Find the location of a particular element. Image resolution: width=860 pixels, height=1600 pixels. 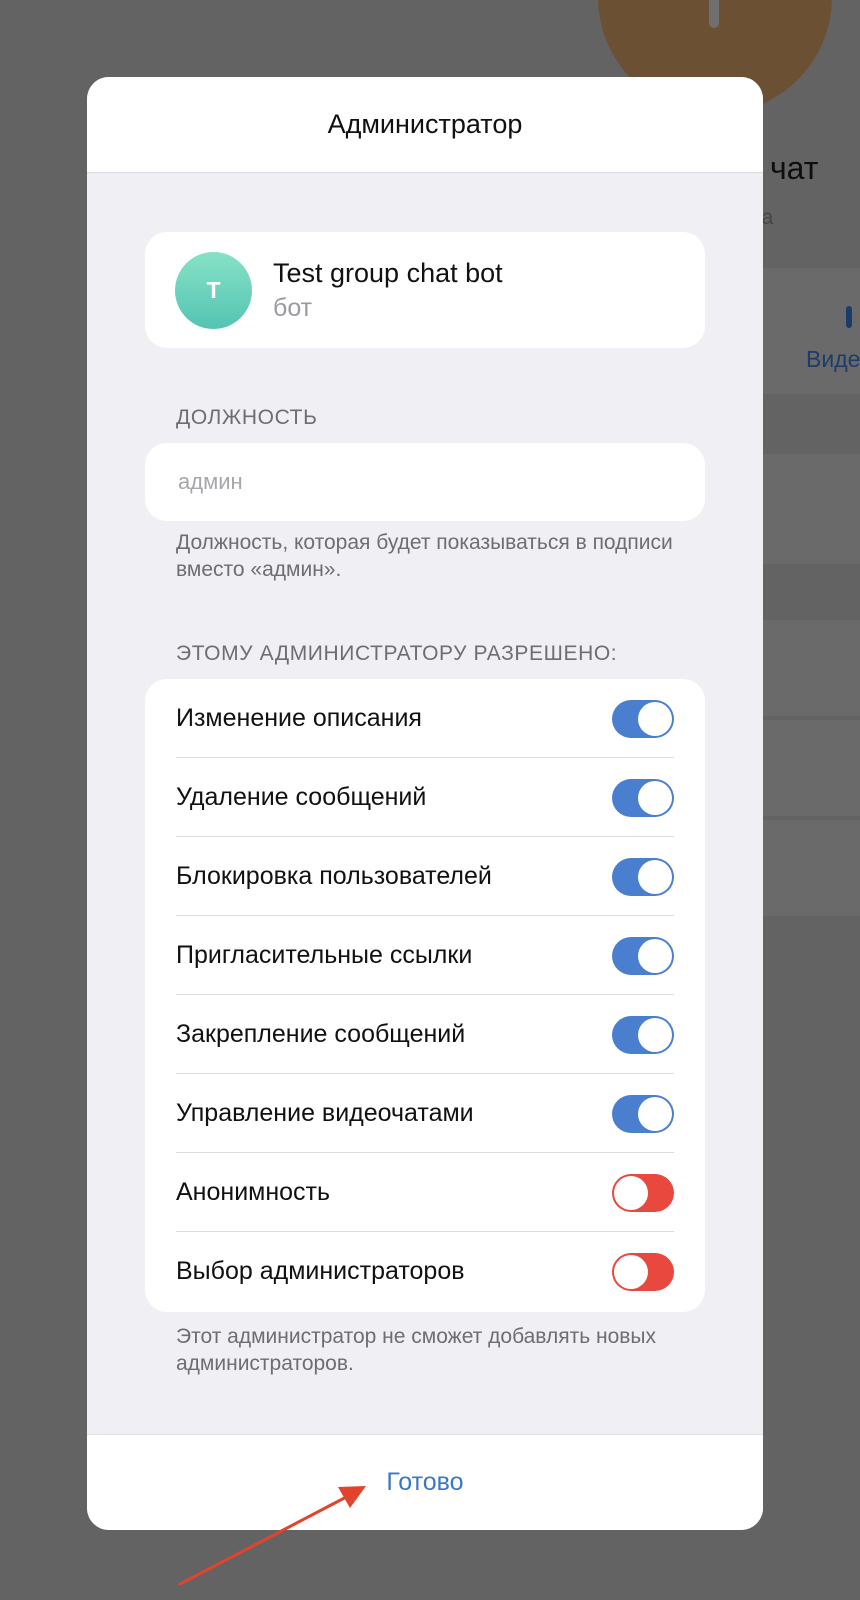

custom-title-input is located at coordinates (425, 482).